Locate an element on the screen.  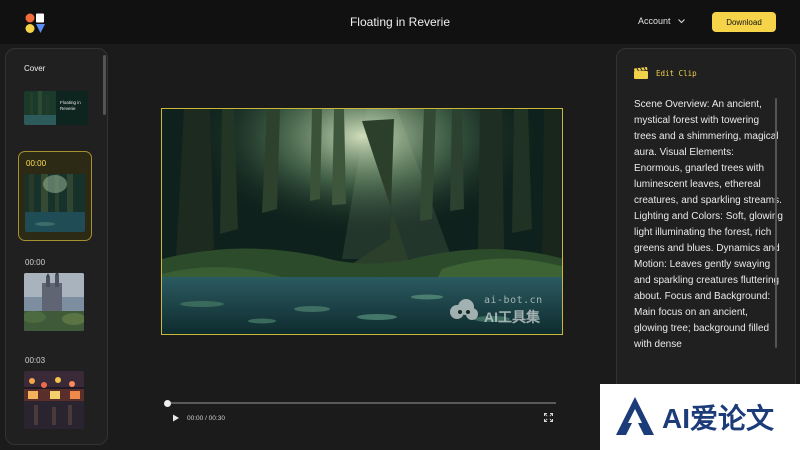
edit-clip-title: Edit Clip is located at coordinates (676, 73).